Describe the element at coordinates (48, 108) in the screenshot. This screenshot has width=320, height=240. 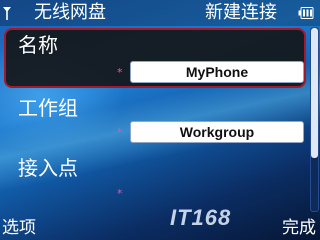
I see `field-label-workgroup: 工作组` at that location.